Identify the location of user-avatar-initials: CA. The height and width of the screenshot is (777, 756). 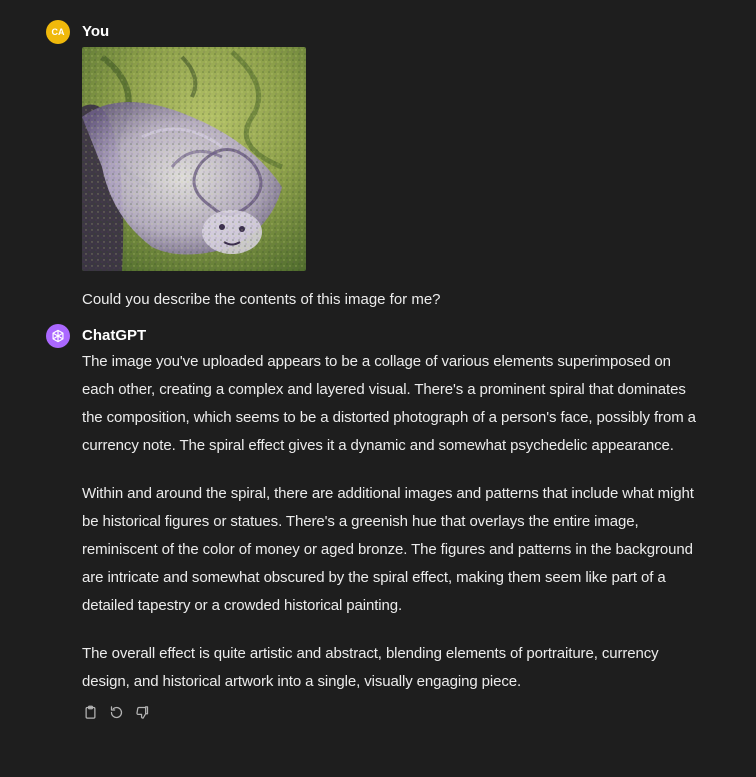
(58, 32).